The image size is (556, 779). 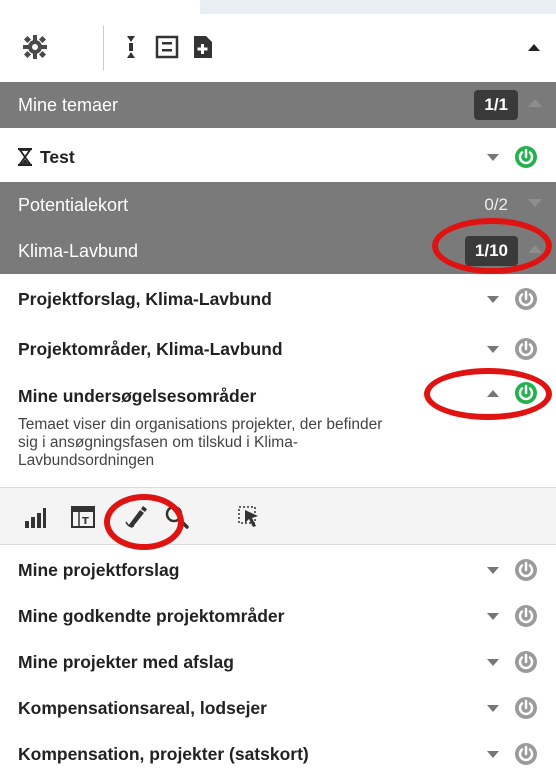 I want to click on toolbar-separator, so click(x=103, y=48).